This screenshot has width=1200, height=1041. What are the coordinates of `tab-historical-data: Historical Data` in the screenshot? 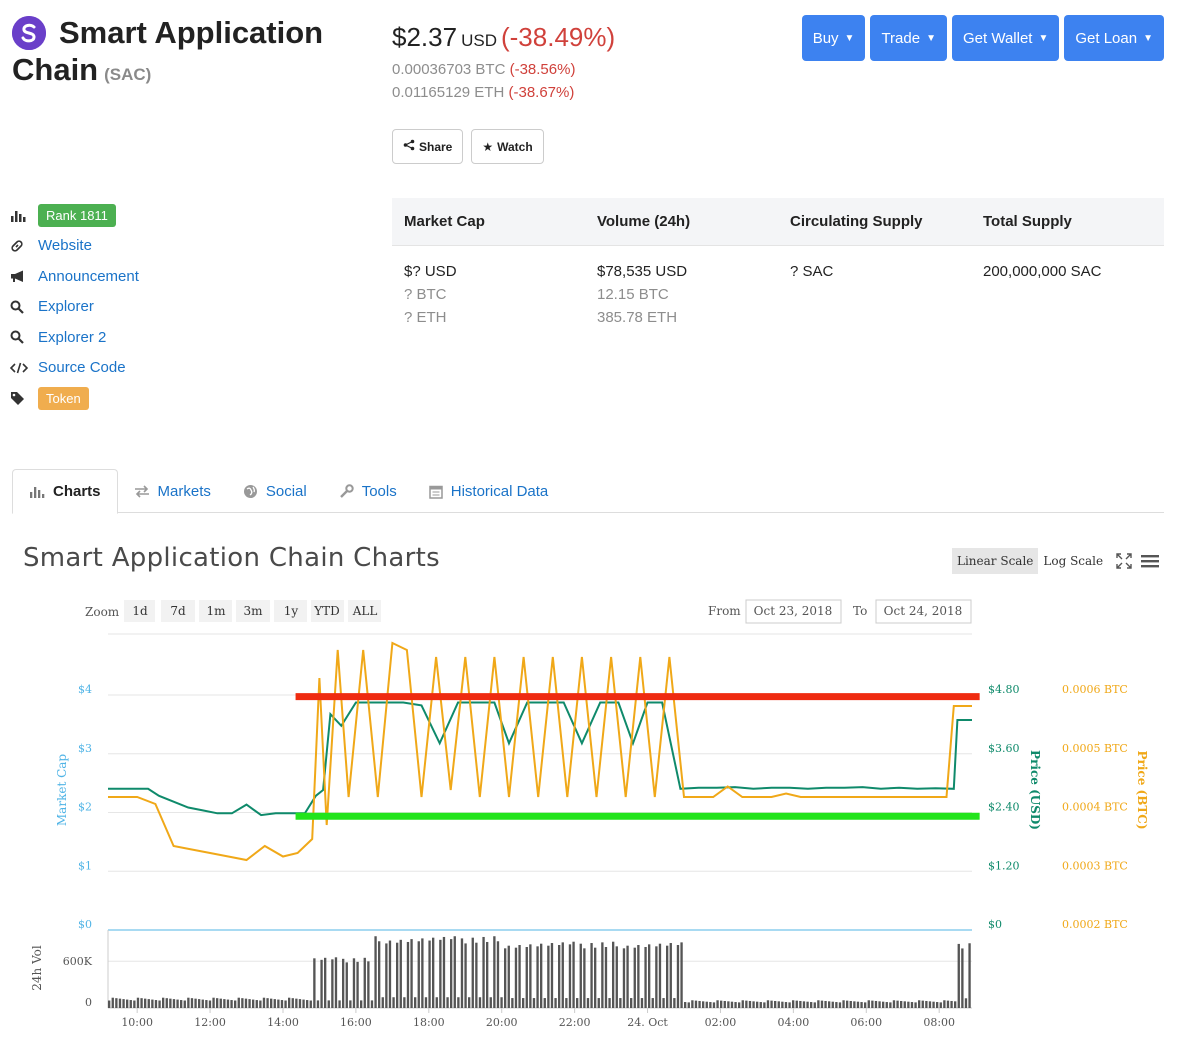 It's located at (489, 491).